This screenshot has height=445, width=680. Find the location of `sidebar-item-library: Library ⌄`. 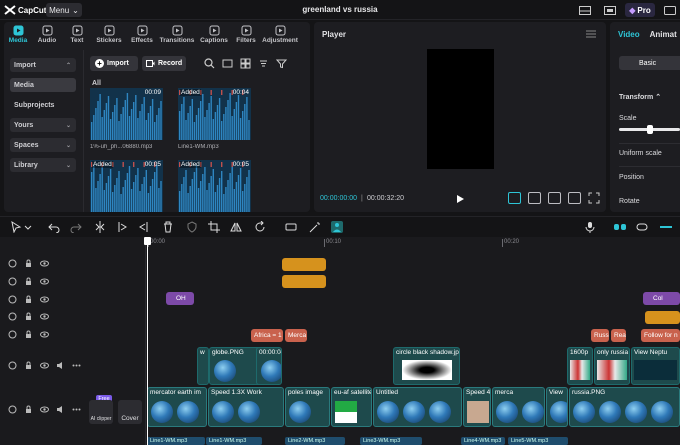

sidebar-item-library: Library ⌄ is located at coordinates (43, 165).